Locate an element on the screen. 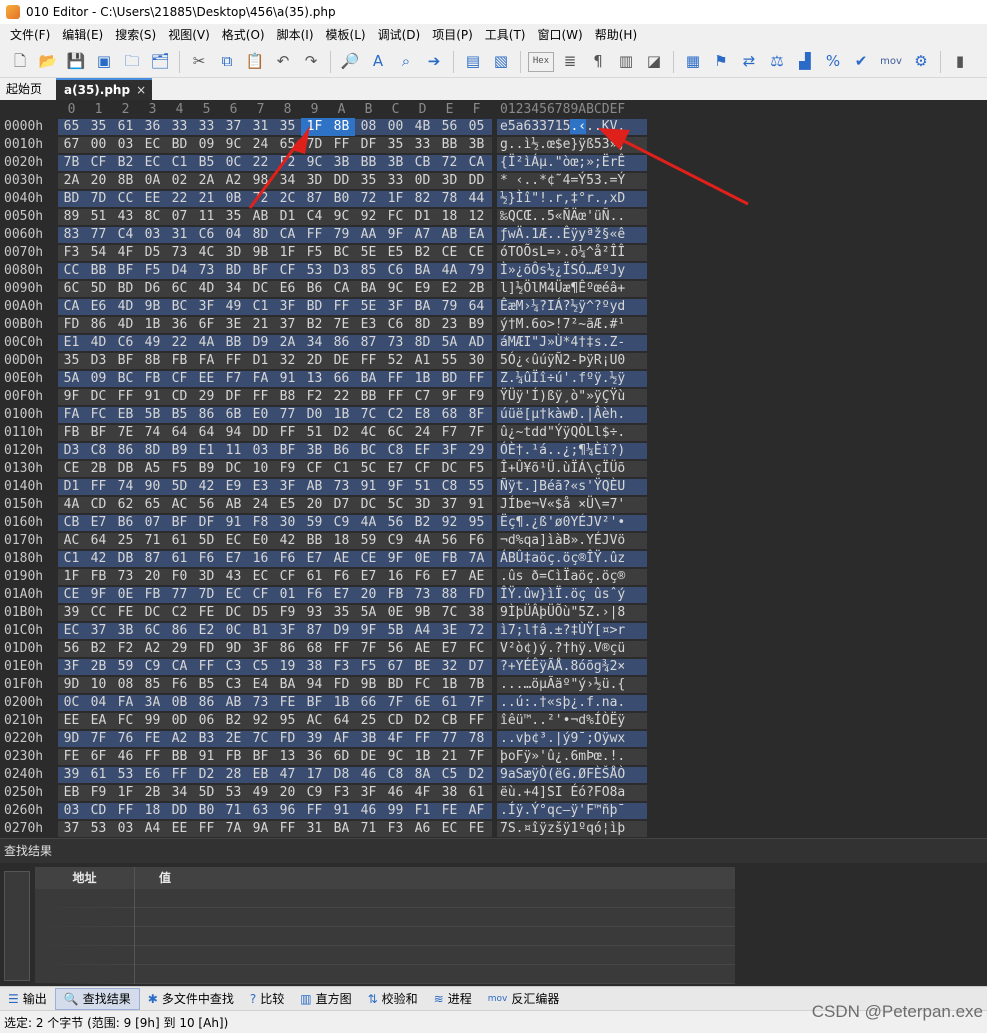 The height and width of the screenshot is (1033, 987). hex-byte: 5E is located at coordinates (368, 307).